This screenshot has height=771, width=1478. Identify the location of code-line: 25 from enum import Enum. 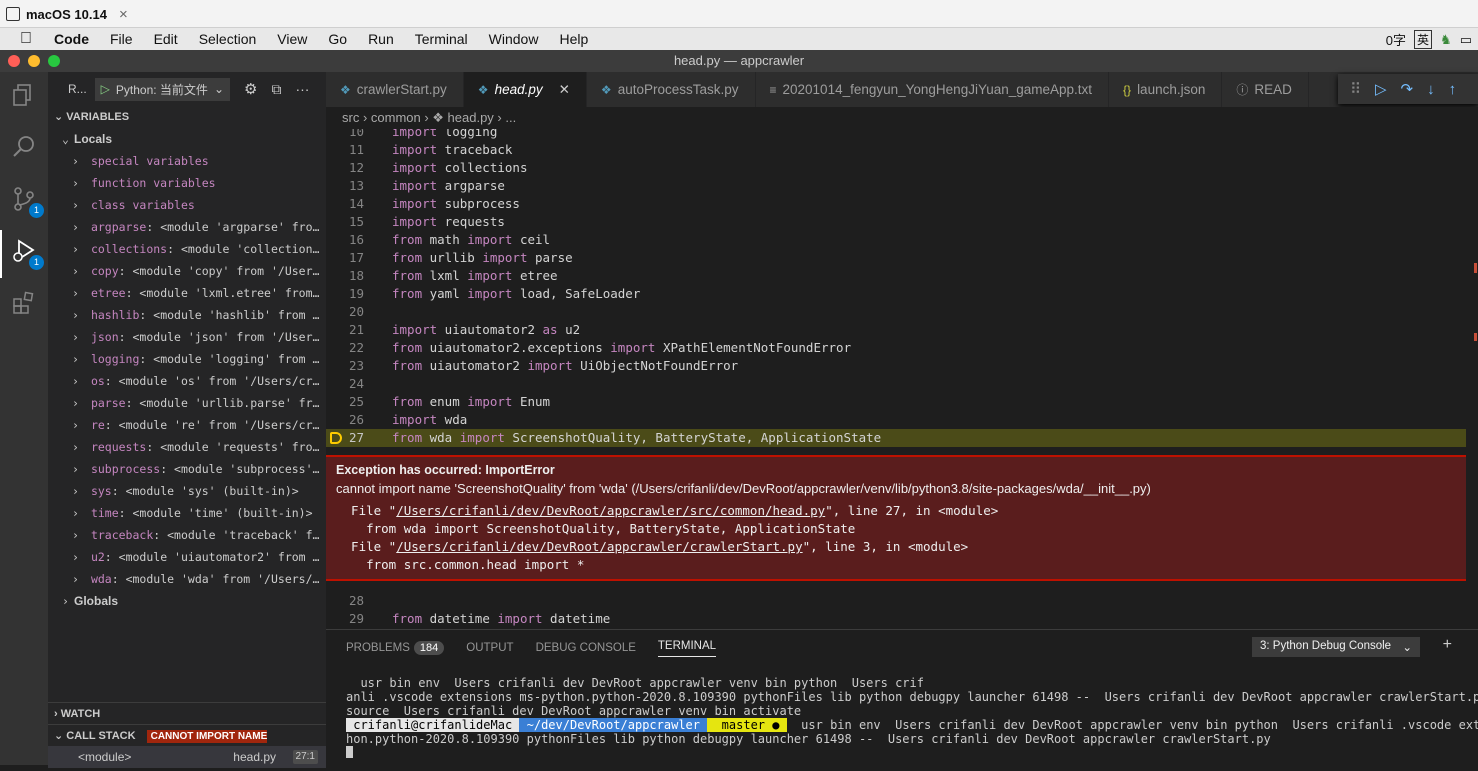
(896, 402).